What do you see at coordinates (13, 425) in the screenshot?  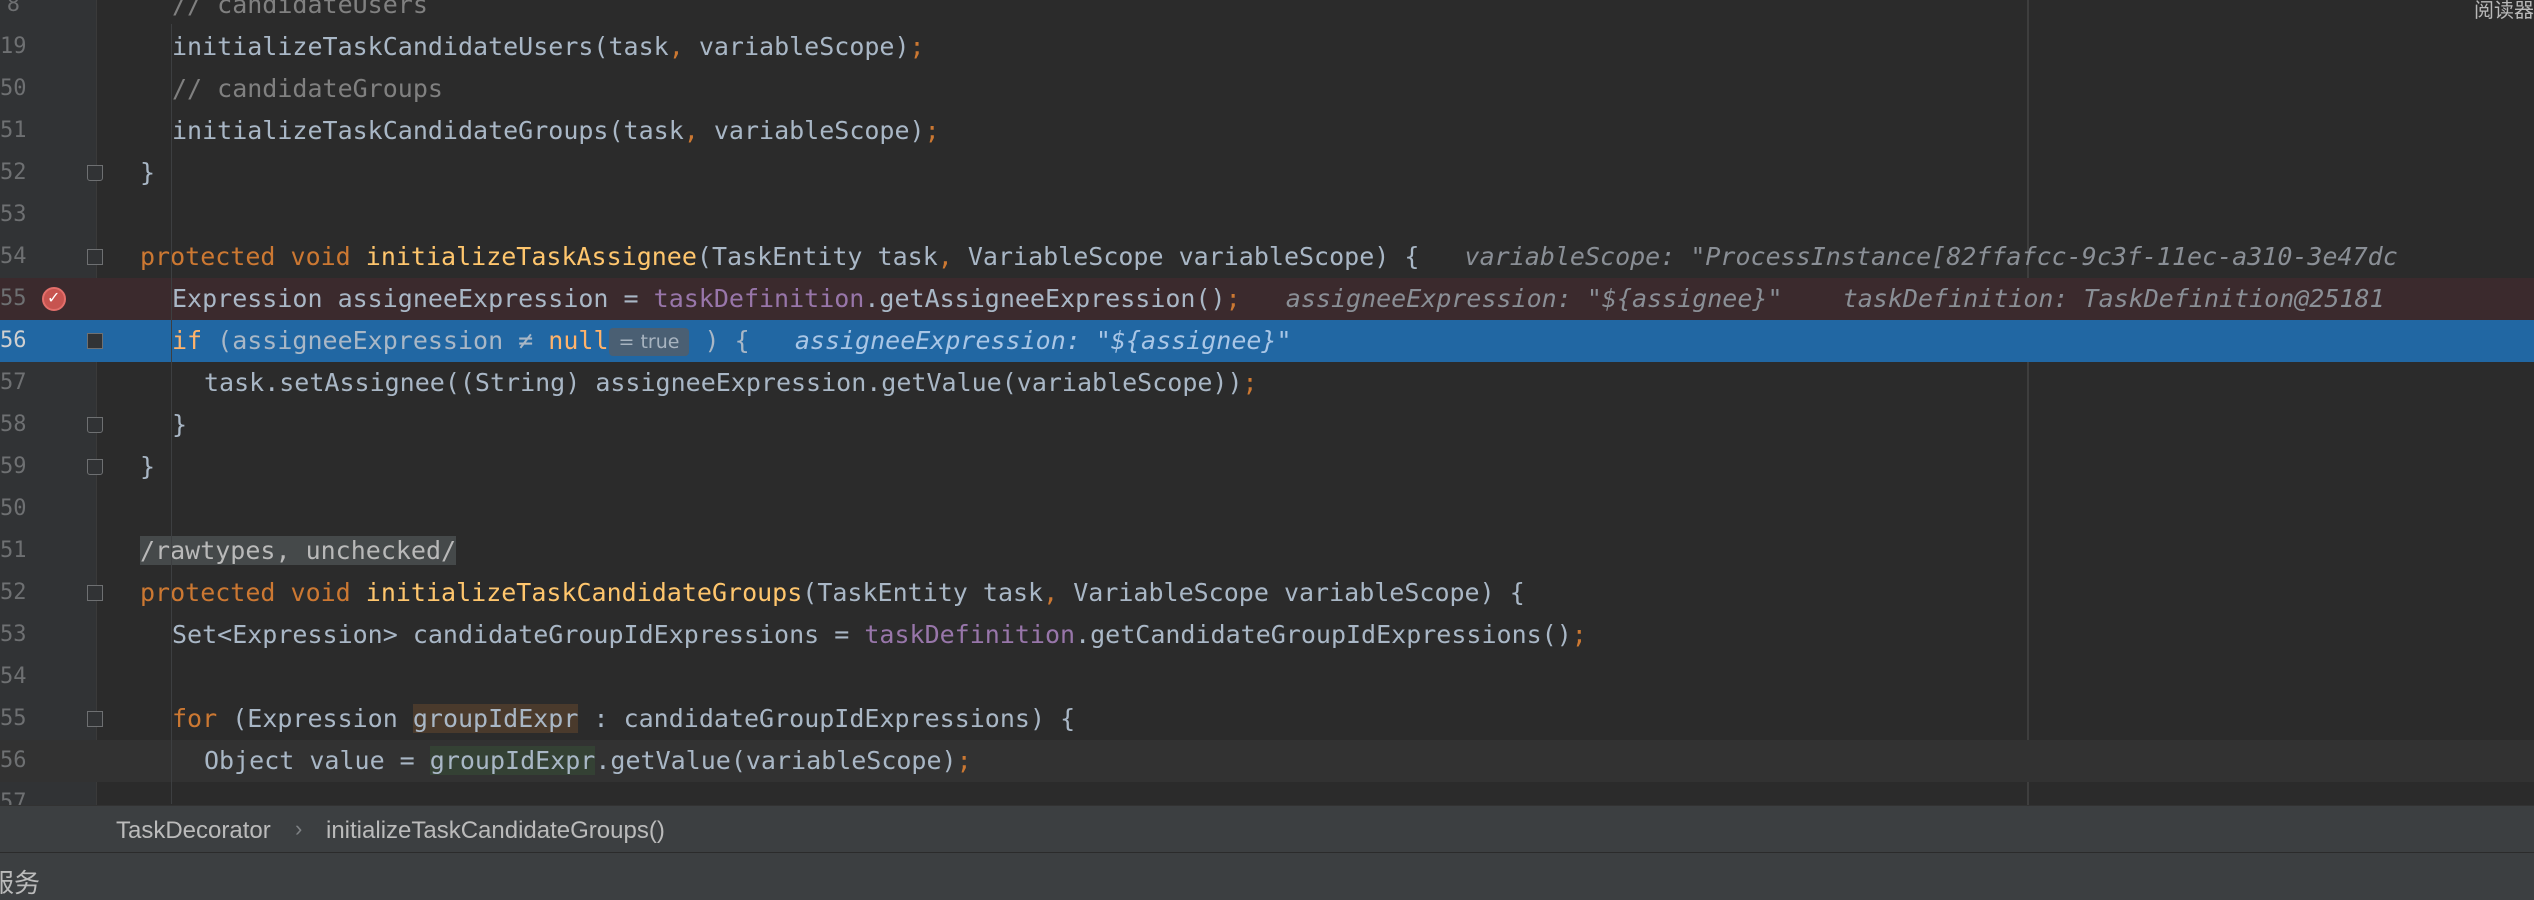 I see `line-number: 58` at bounding box center [13, 425].